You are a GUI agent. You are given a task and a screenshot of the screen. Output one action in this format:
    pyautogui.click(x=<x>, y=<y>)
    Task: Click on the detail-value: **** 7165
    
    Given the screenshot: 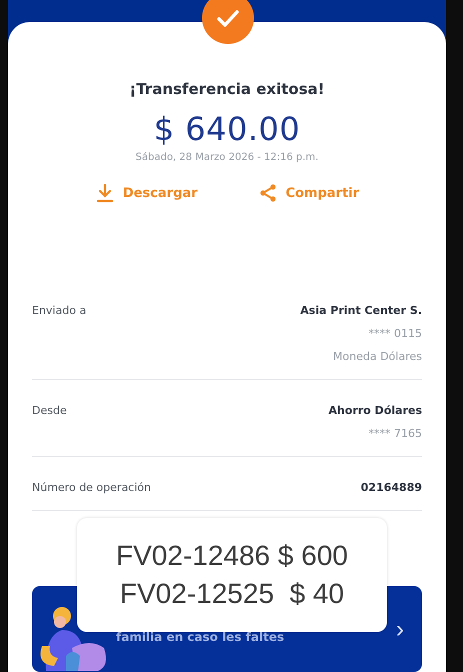 What is the action you would take?
    pyautogui.click(x=395, y=433)
    